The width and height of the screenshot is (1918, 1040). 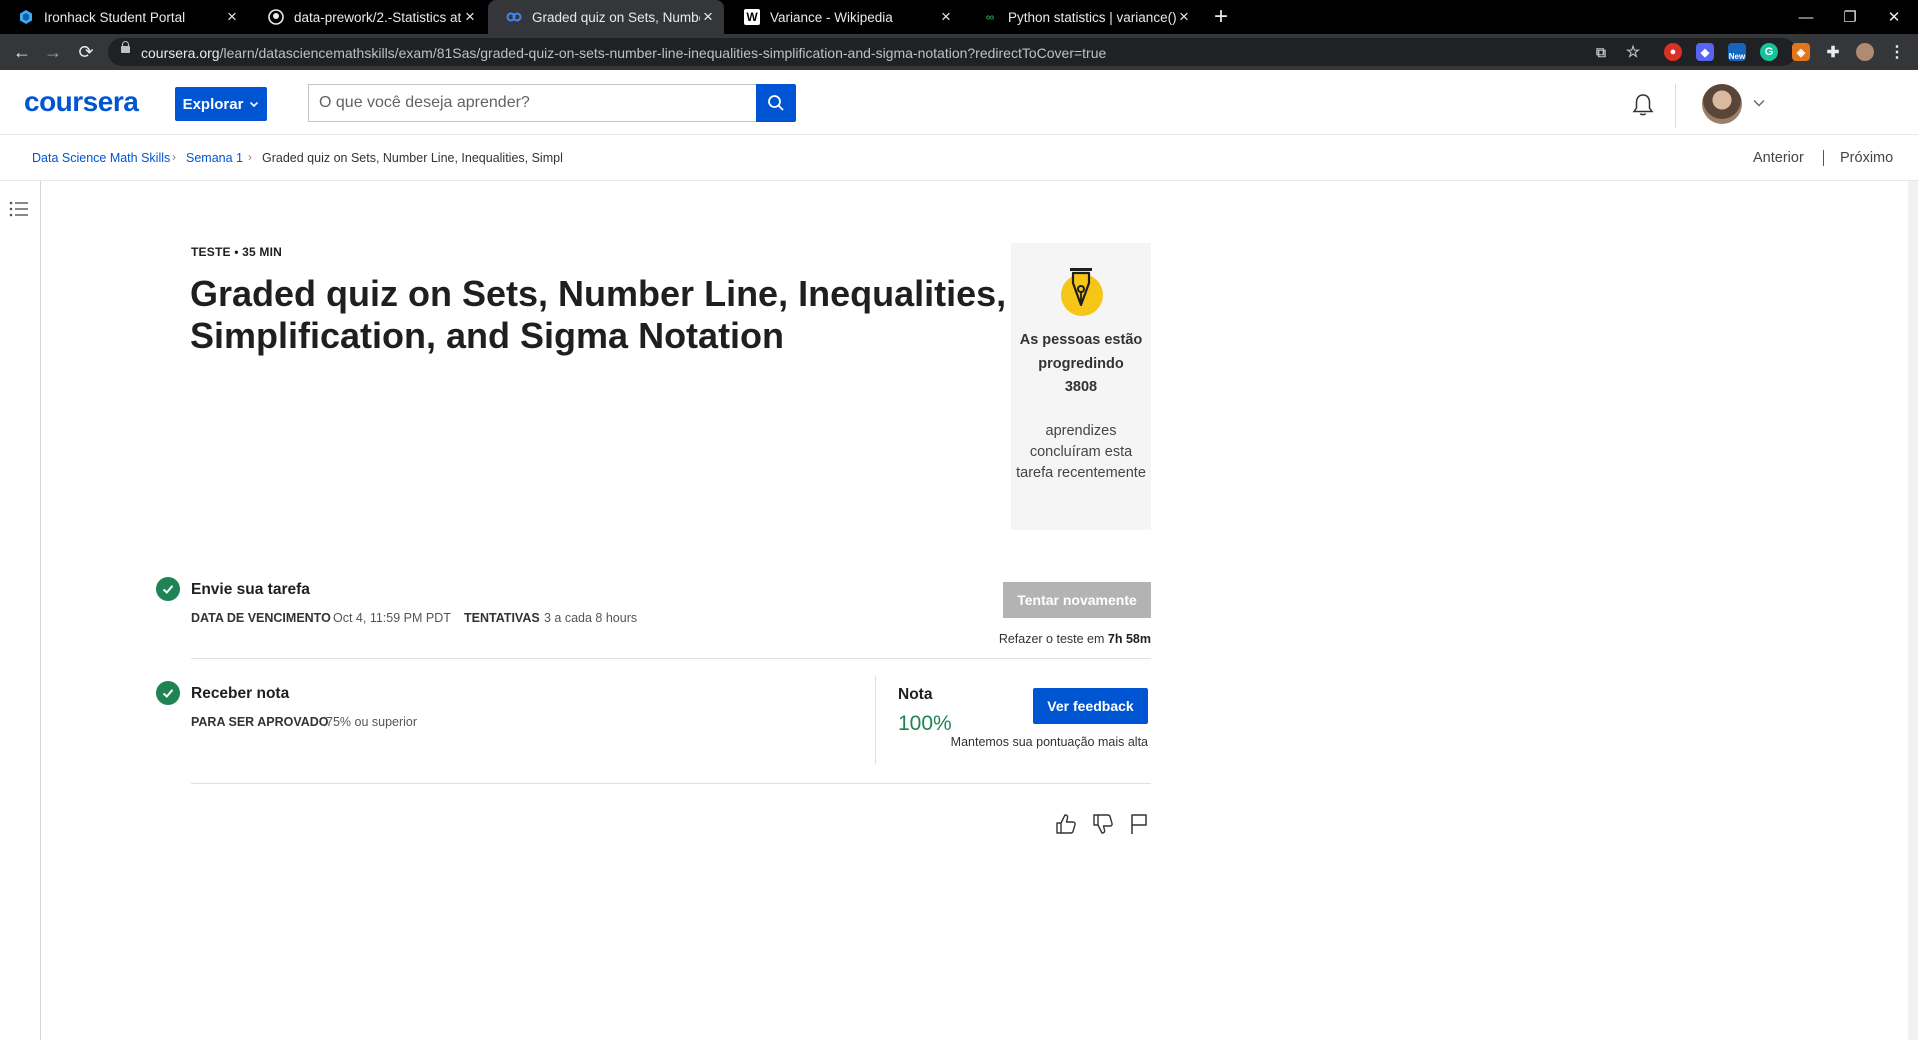 What do you see at coordinates (1705, 52) in the screenshot?
I see `extension-blue-icon: ◆` at bounding box center [1705, 52].